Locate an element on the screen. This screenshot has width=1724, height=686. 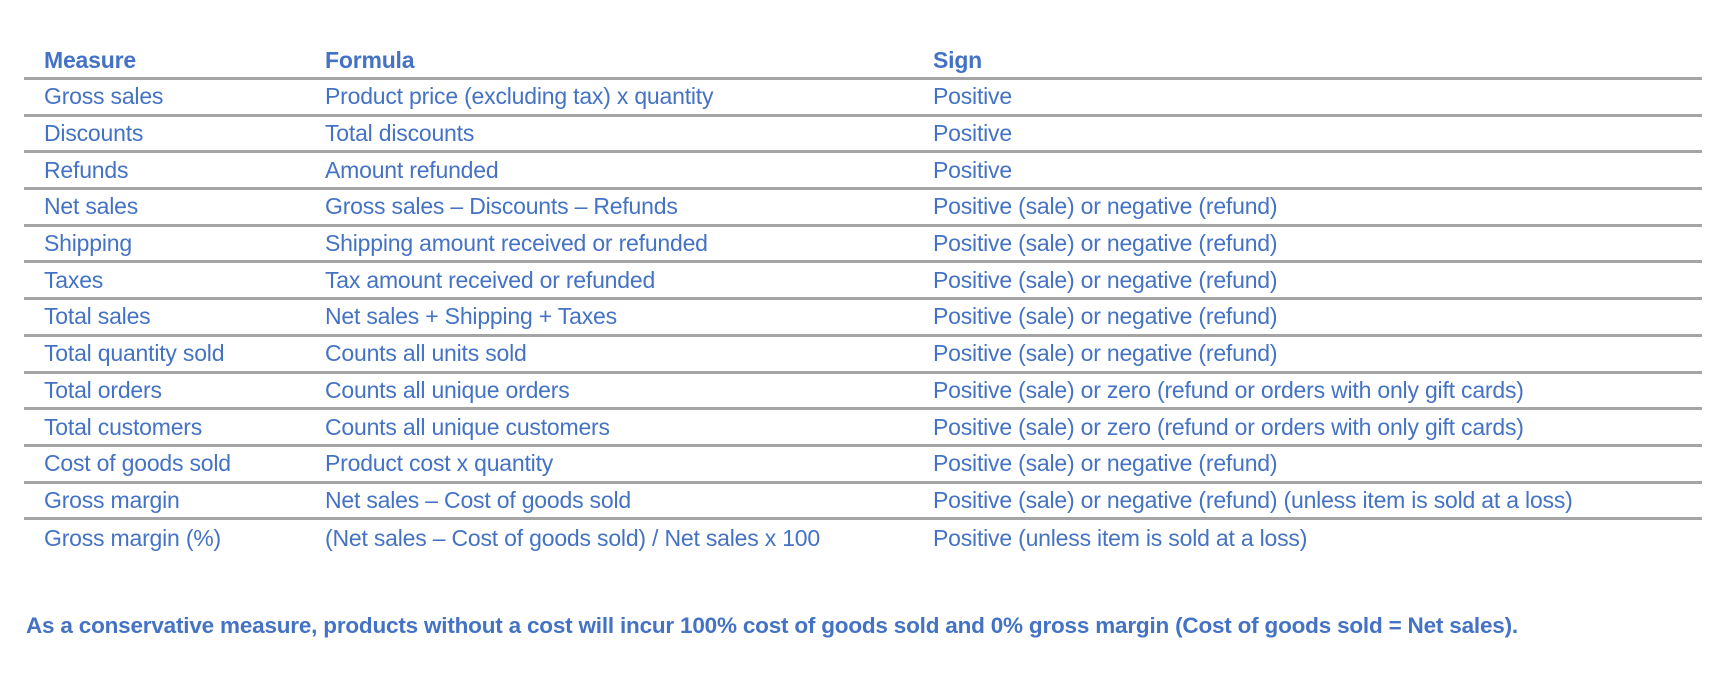
header-measure: Measure is located at coordinates (90, 60).